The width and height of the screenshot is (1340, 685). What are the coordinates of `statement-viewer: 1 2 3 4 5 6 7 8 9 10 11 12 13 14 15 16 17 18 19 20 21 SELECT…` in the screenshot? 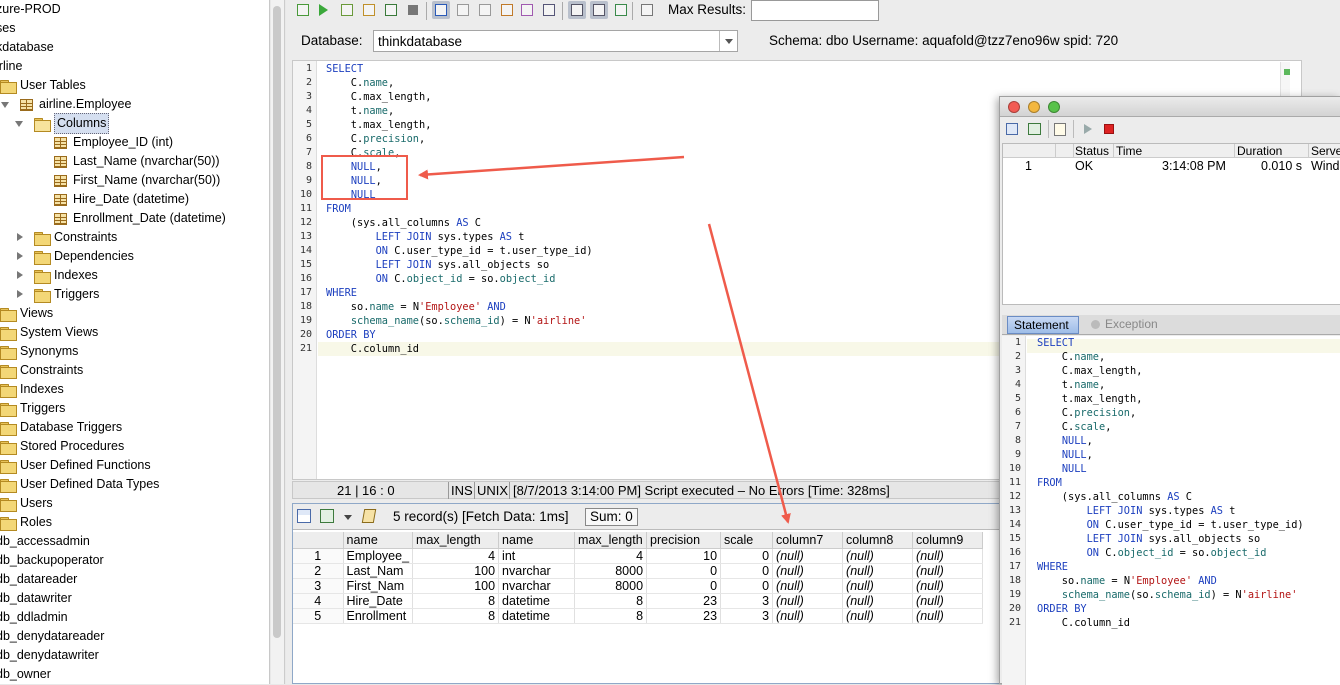 It's located at (1171, 510).